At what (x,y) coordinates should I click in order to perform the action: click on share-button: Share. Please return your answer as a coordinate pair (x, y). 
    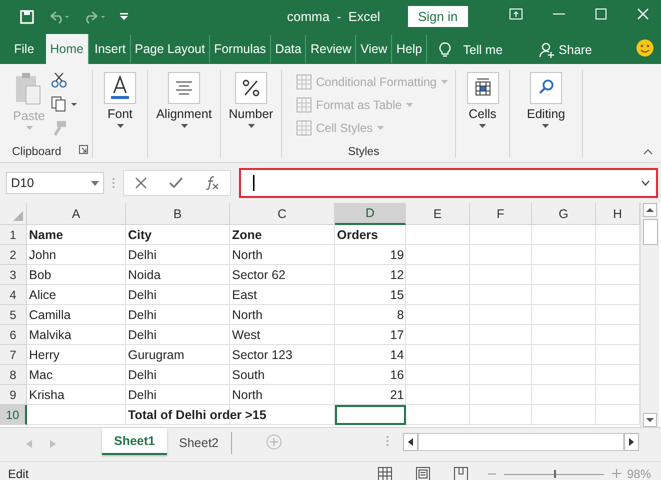
    Looking at the image, I should click on (575, 50).